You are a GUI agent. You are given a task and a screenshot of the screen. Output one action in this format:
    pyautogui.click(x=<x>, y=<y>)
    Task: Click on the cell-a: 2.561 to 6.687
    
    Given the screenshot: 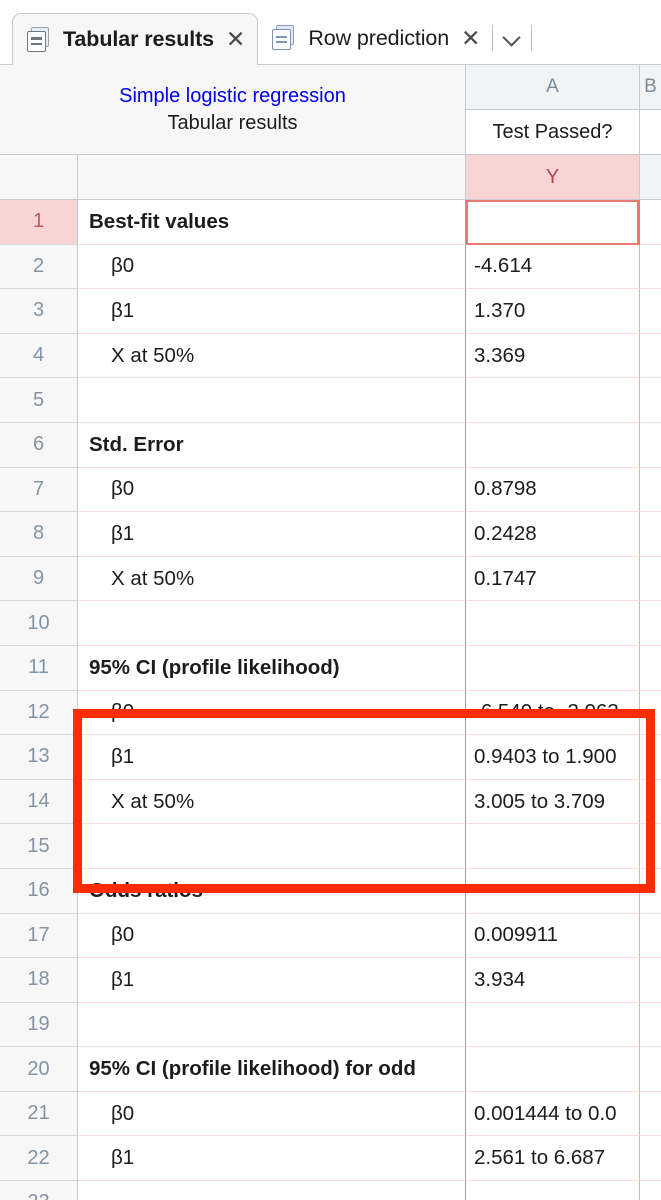 What is the action you would take?
    pyautogui.click(x=553, y=1159)
    